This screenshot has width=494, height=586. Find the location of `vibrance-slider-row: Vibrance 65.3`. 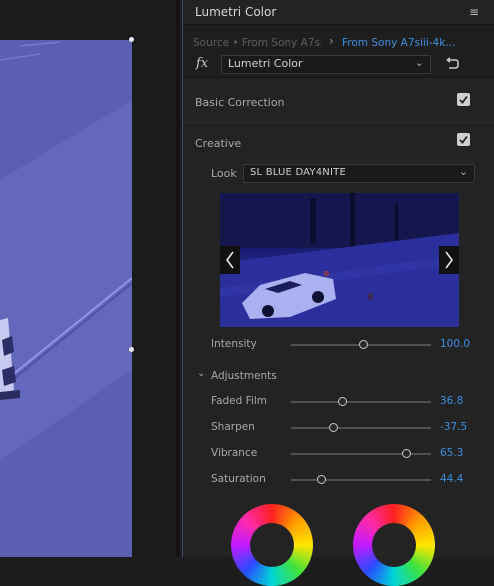

vibrance-slider-row: Vibrance 65.3 is located at coordinates (338, 454).